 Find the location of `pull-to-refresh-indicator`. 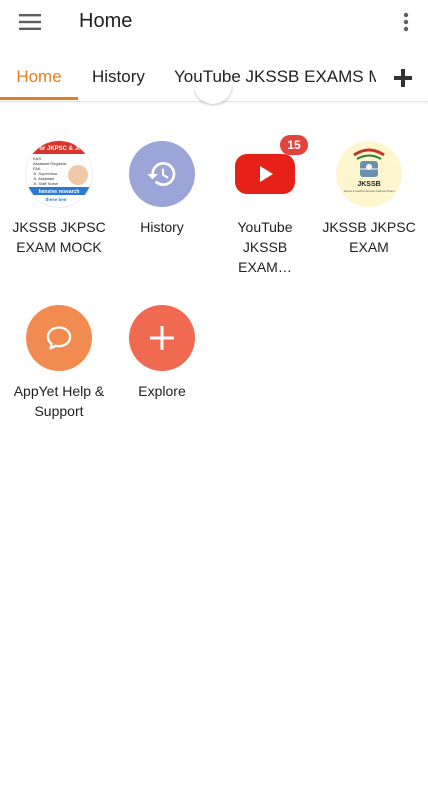

pull-to-refresh-indicator is located at coordinates (214, 96).